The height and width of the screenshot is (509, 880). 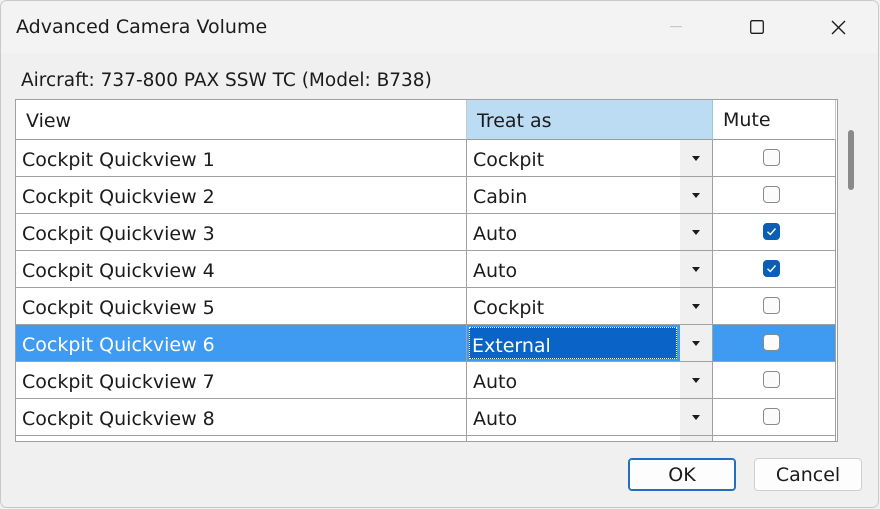 What do you see at coordinates (241, 269) in the screenshot?
I see `view-cell: Cockpit Quickview 4` at bounding box center [241, 269].